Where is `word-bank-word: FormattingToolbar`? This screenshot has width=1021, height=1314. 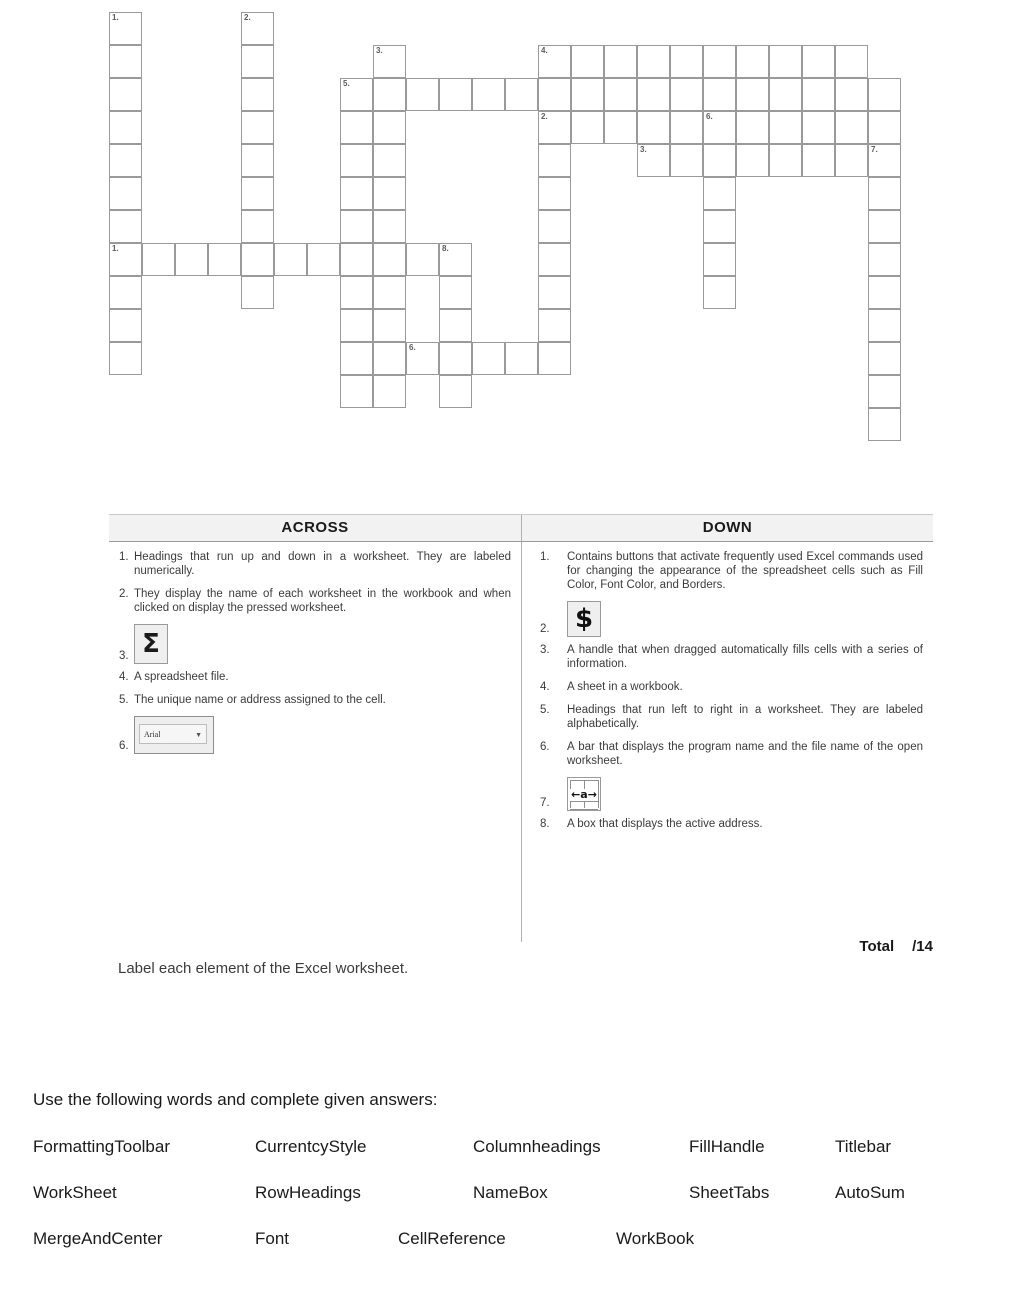 word-bank-word: FormattingToolbar is located at coordinates (101, 1147).